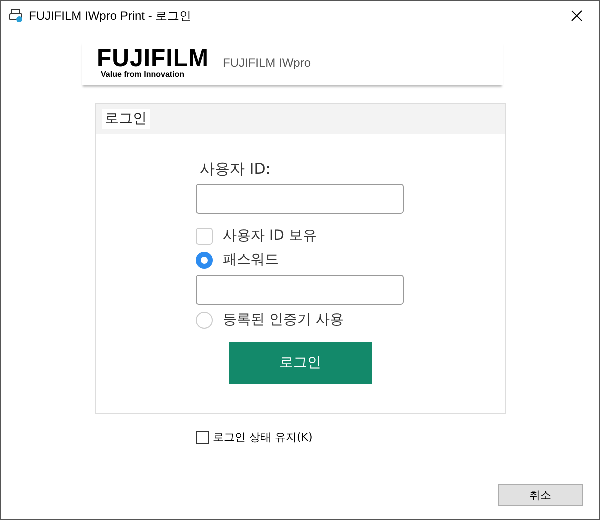 The height and width of the screenshot is (520, 600). I want to click on password-field, so click(300, 290).